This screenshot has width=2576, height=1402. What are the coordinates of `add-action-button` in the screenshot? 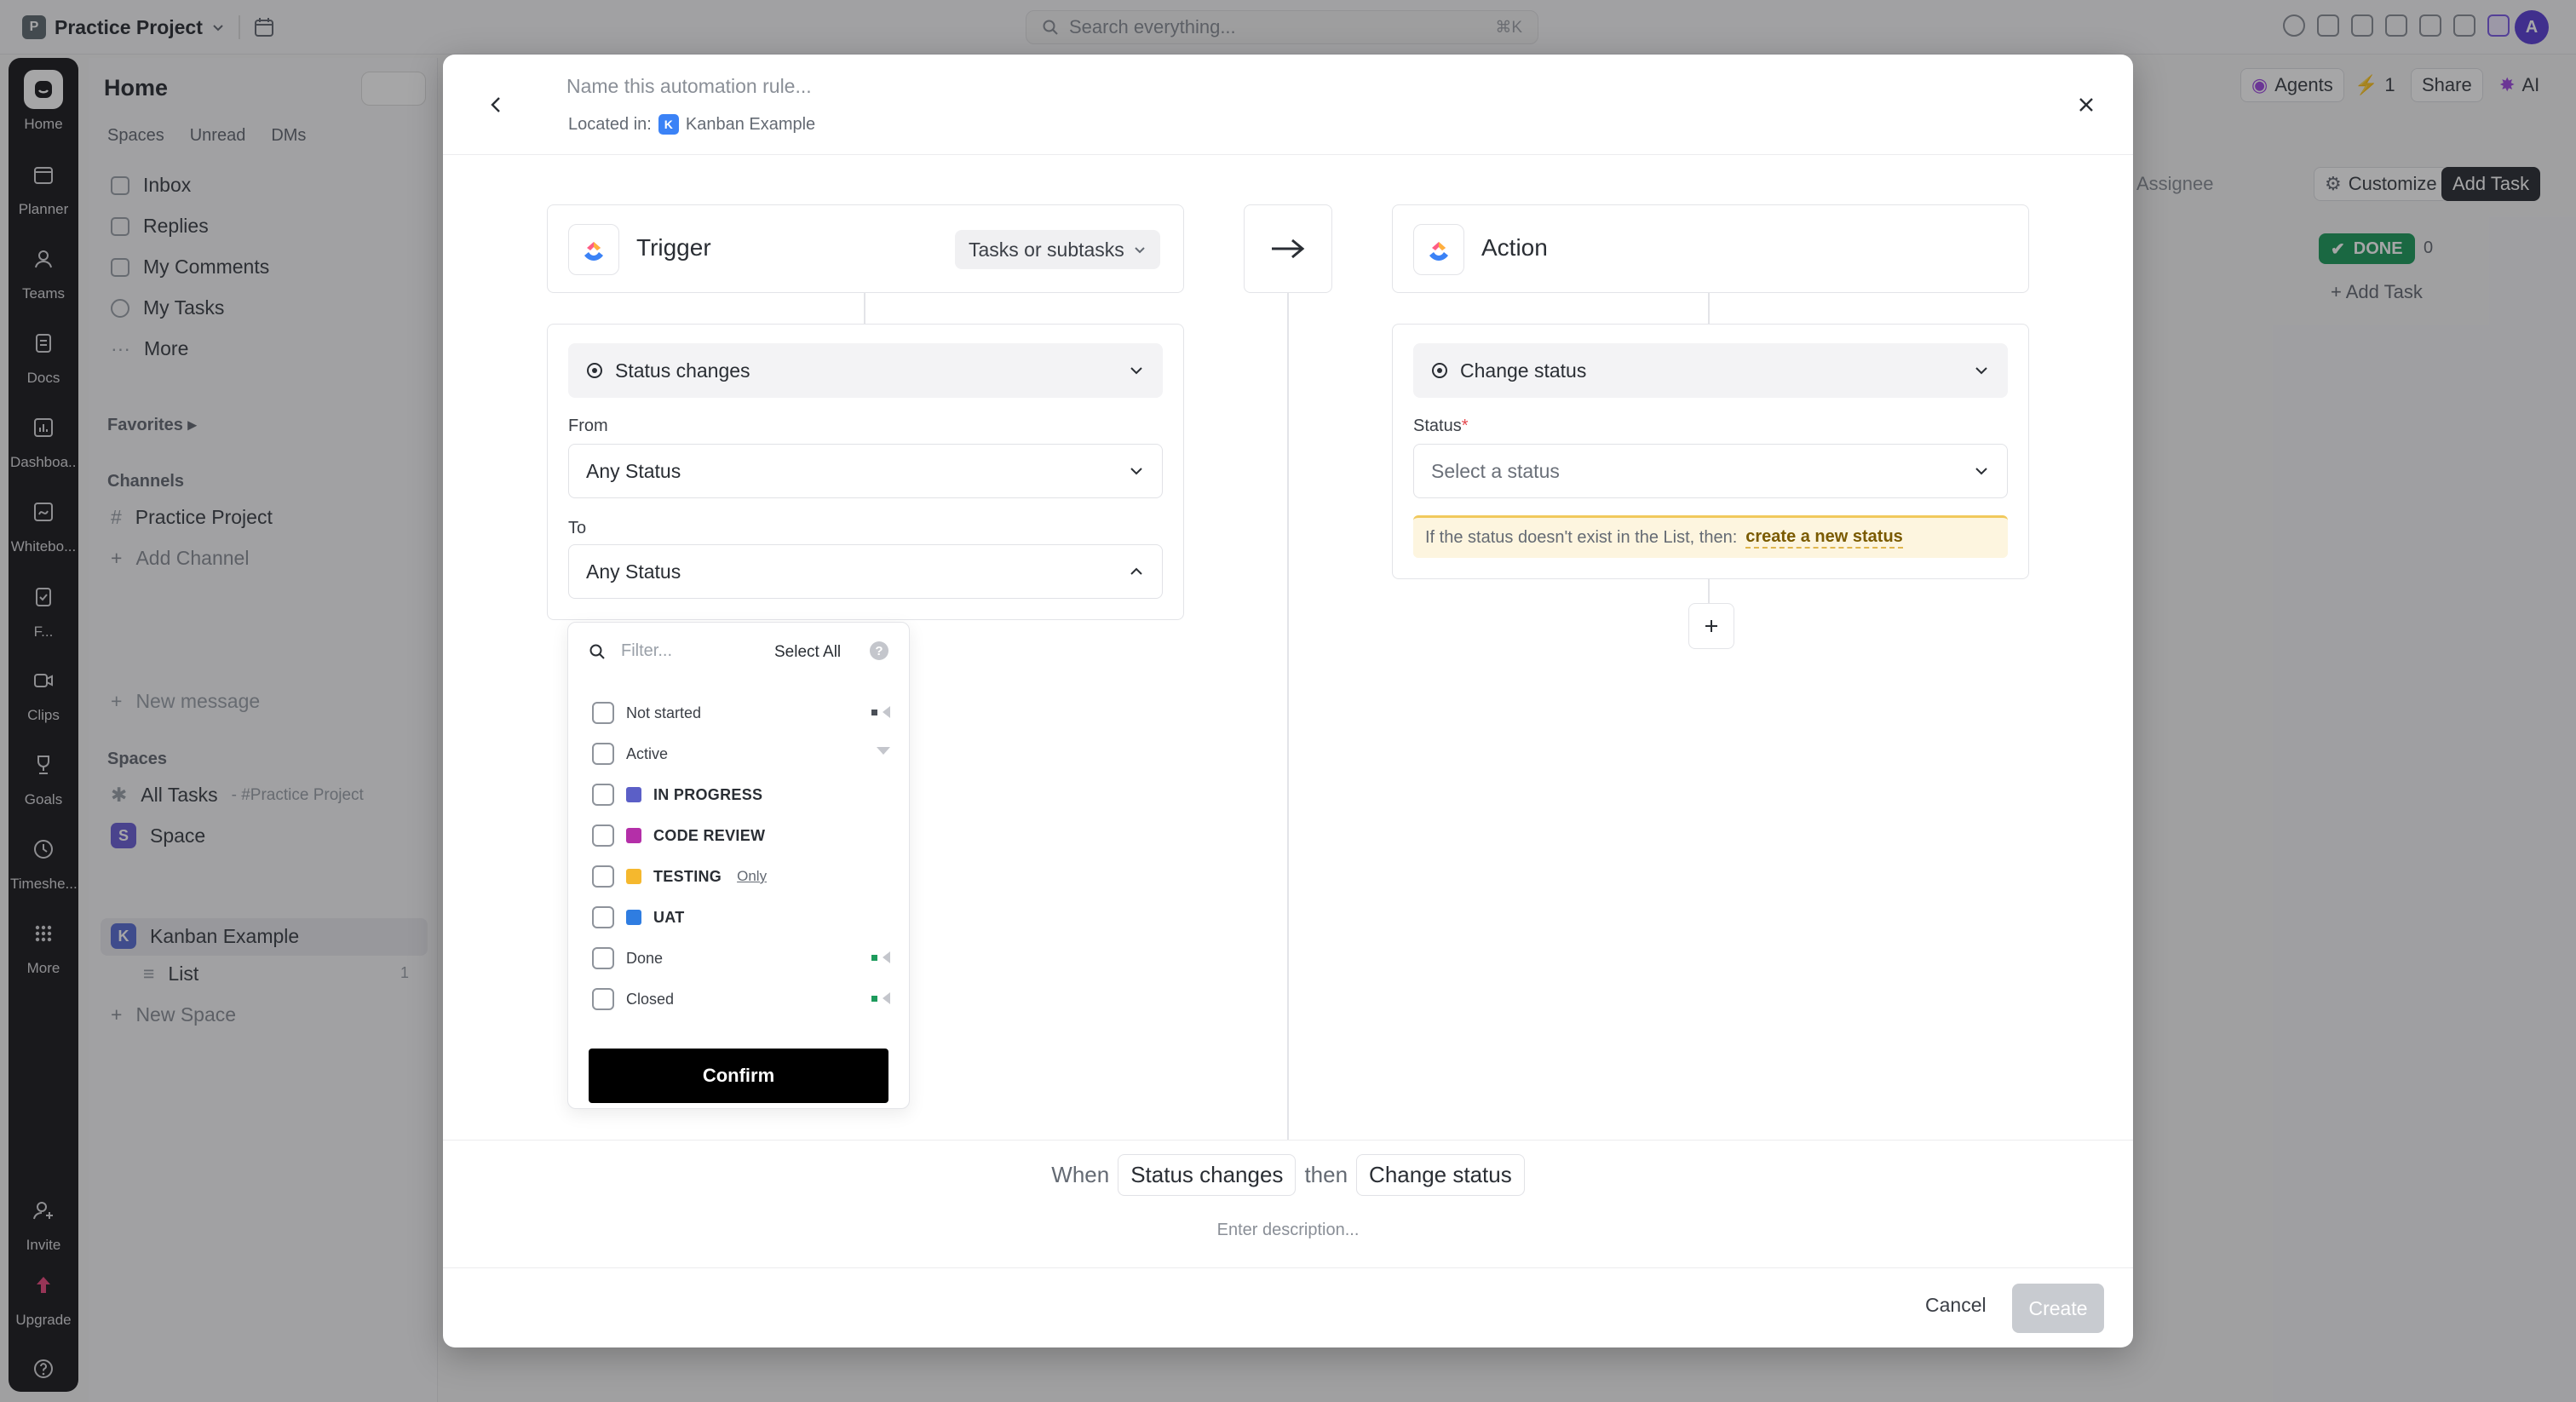 It's located at (1711, 626).